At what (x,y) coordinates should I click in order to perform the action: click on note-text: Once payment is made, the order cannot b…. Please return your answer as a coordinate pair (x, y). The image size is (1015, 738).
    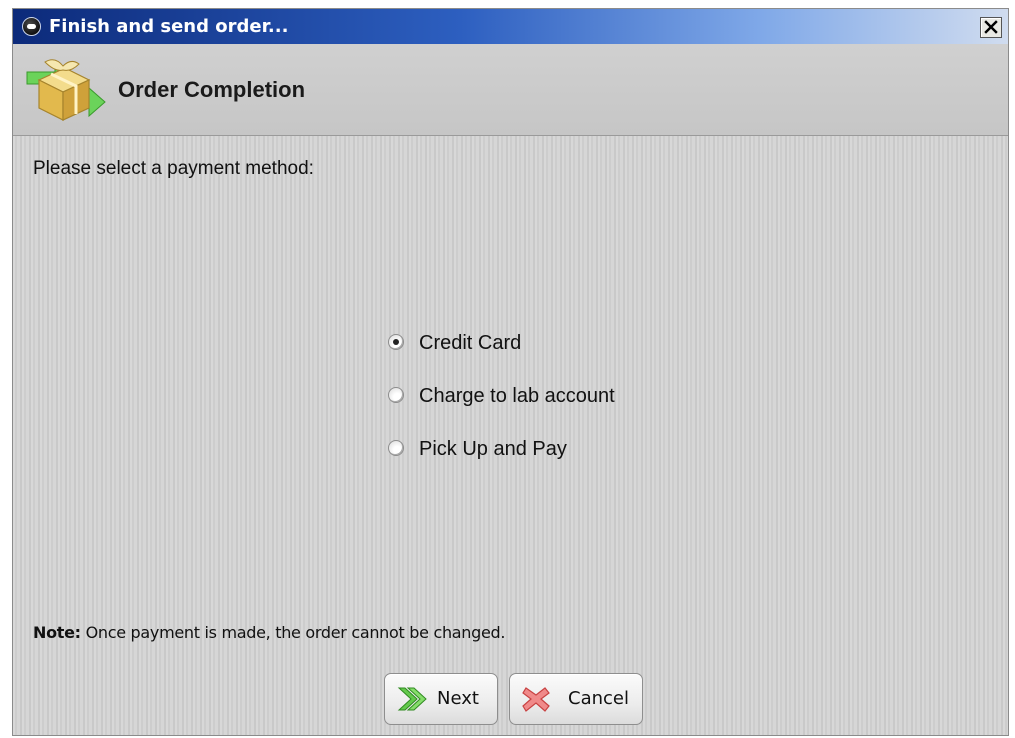
    Looking at the image, I should click on (293, 632).